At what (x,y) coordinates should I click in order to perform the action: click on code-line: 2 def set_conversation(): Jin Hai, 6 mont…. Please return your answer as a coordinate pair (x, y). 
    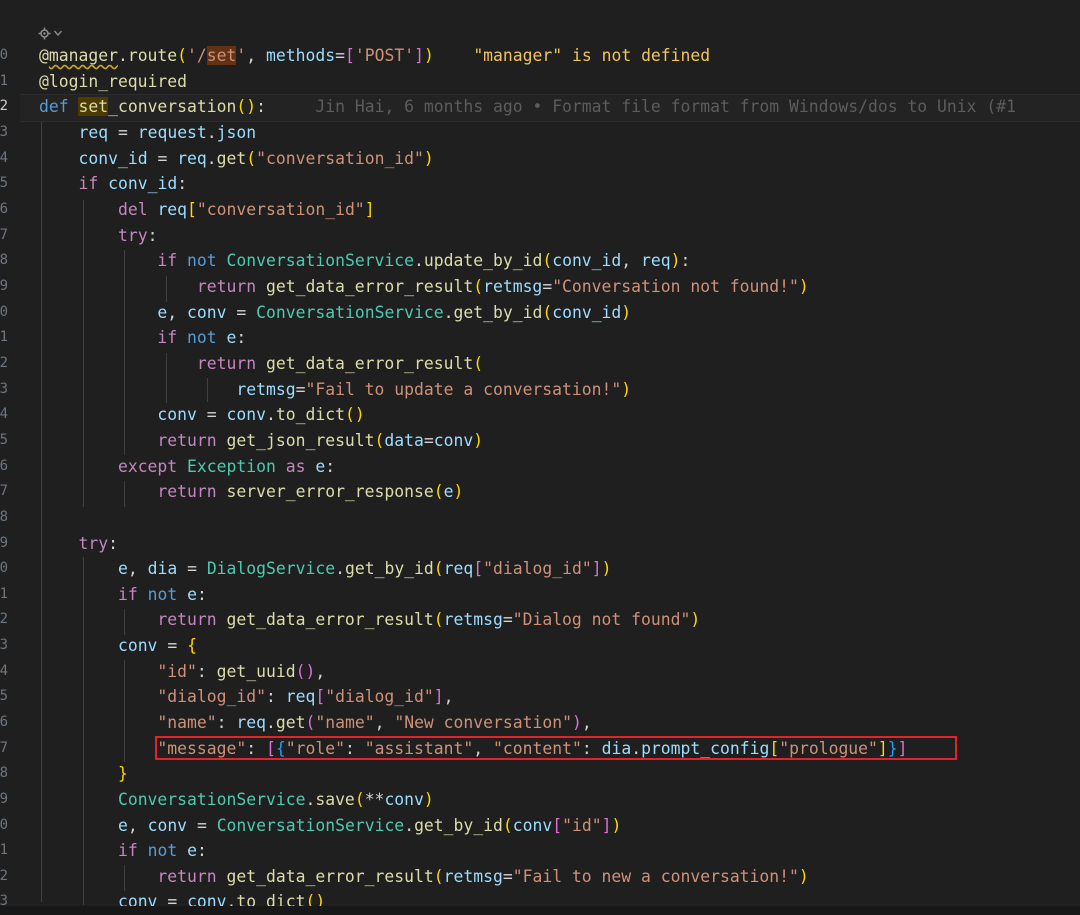
    Looking at the image, I should click on (540, 107).